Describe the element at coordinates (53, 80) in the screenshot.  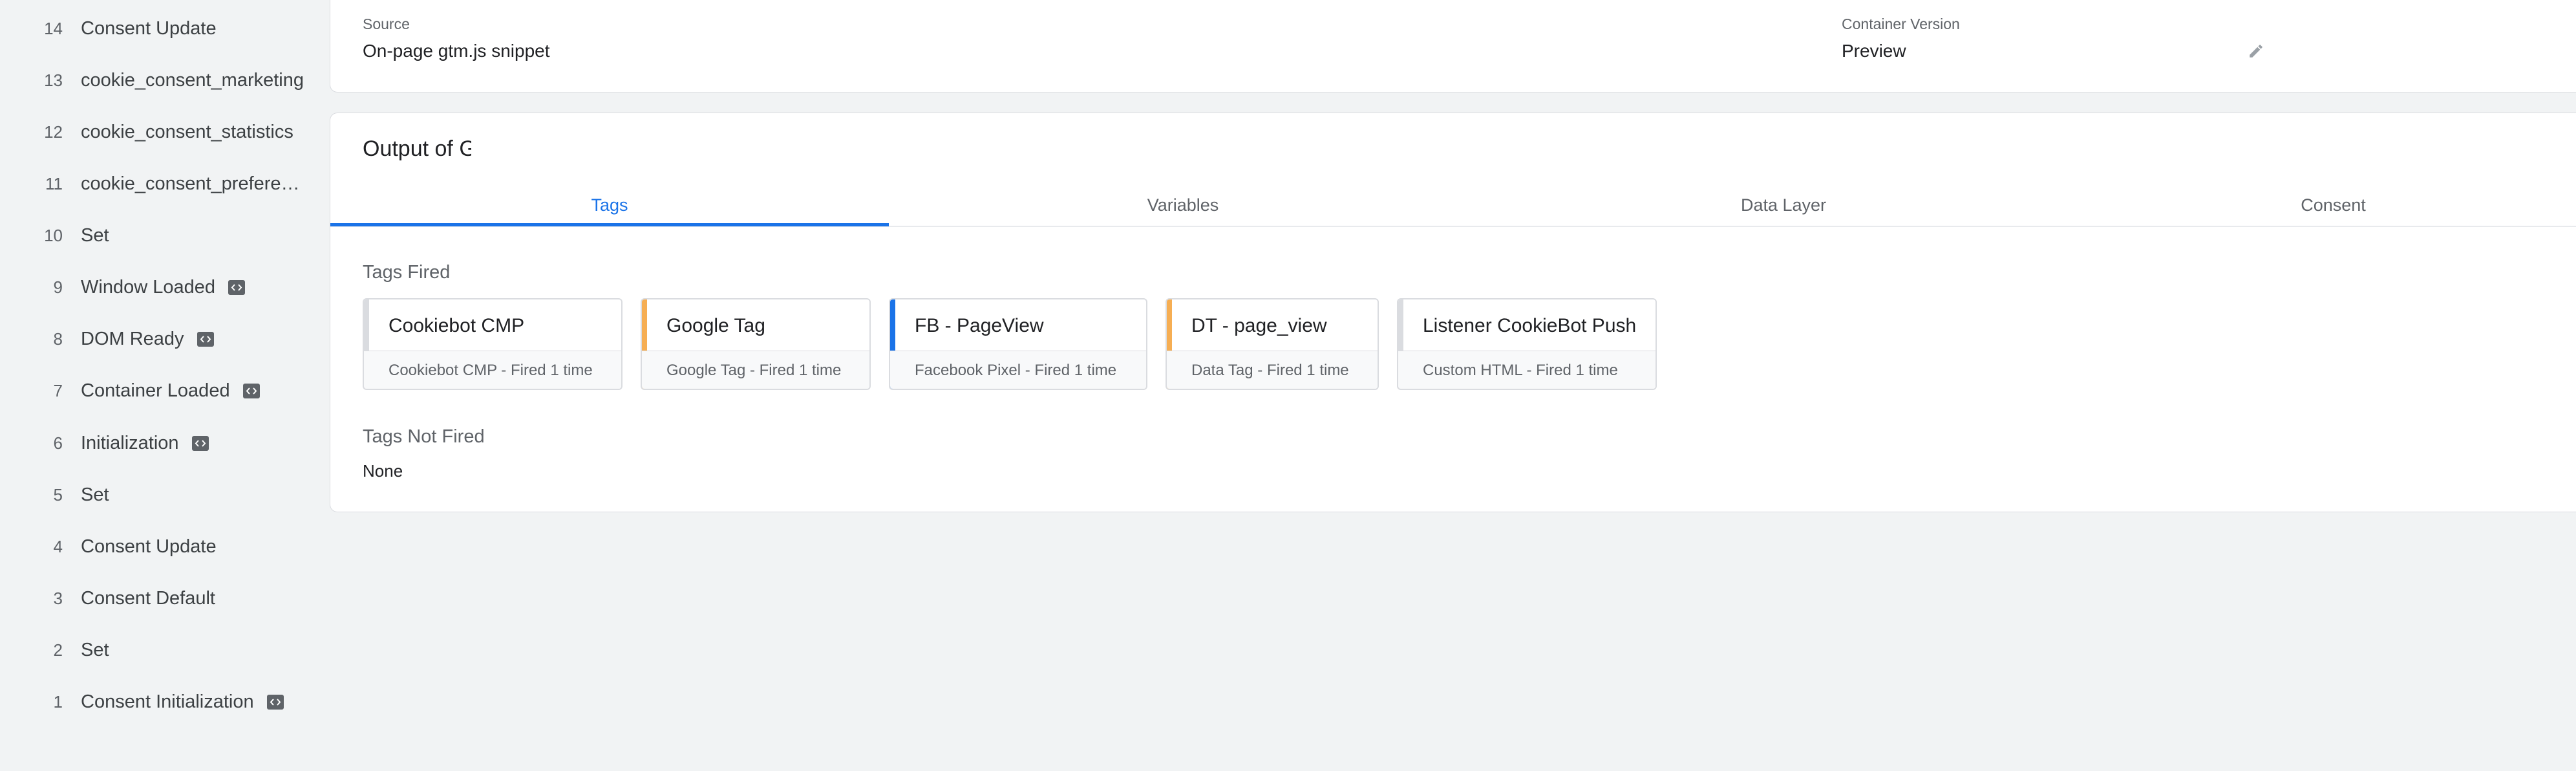
I see `event-number: 13` at that location.